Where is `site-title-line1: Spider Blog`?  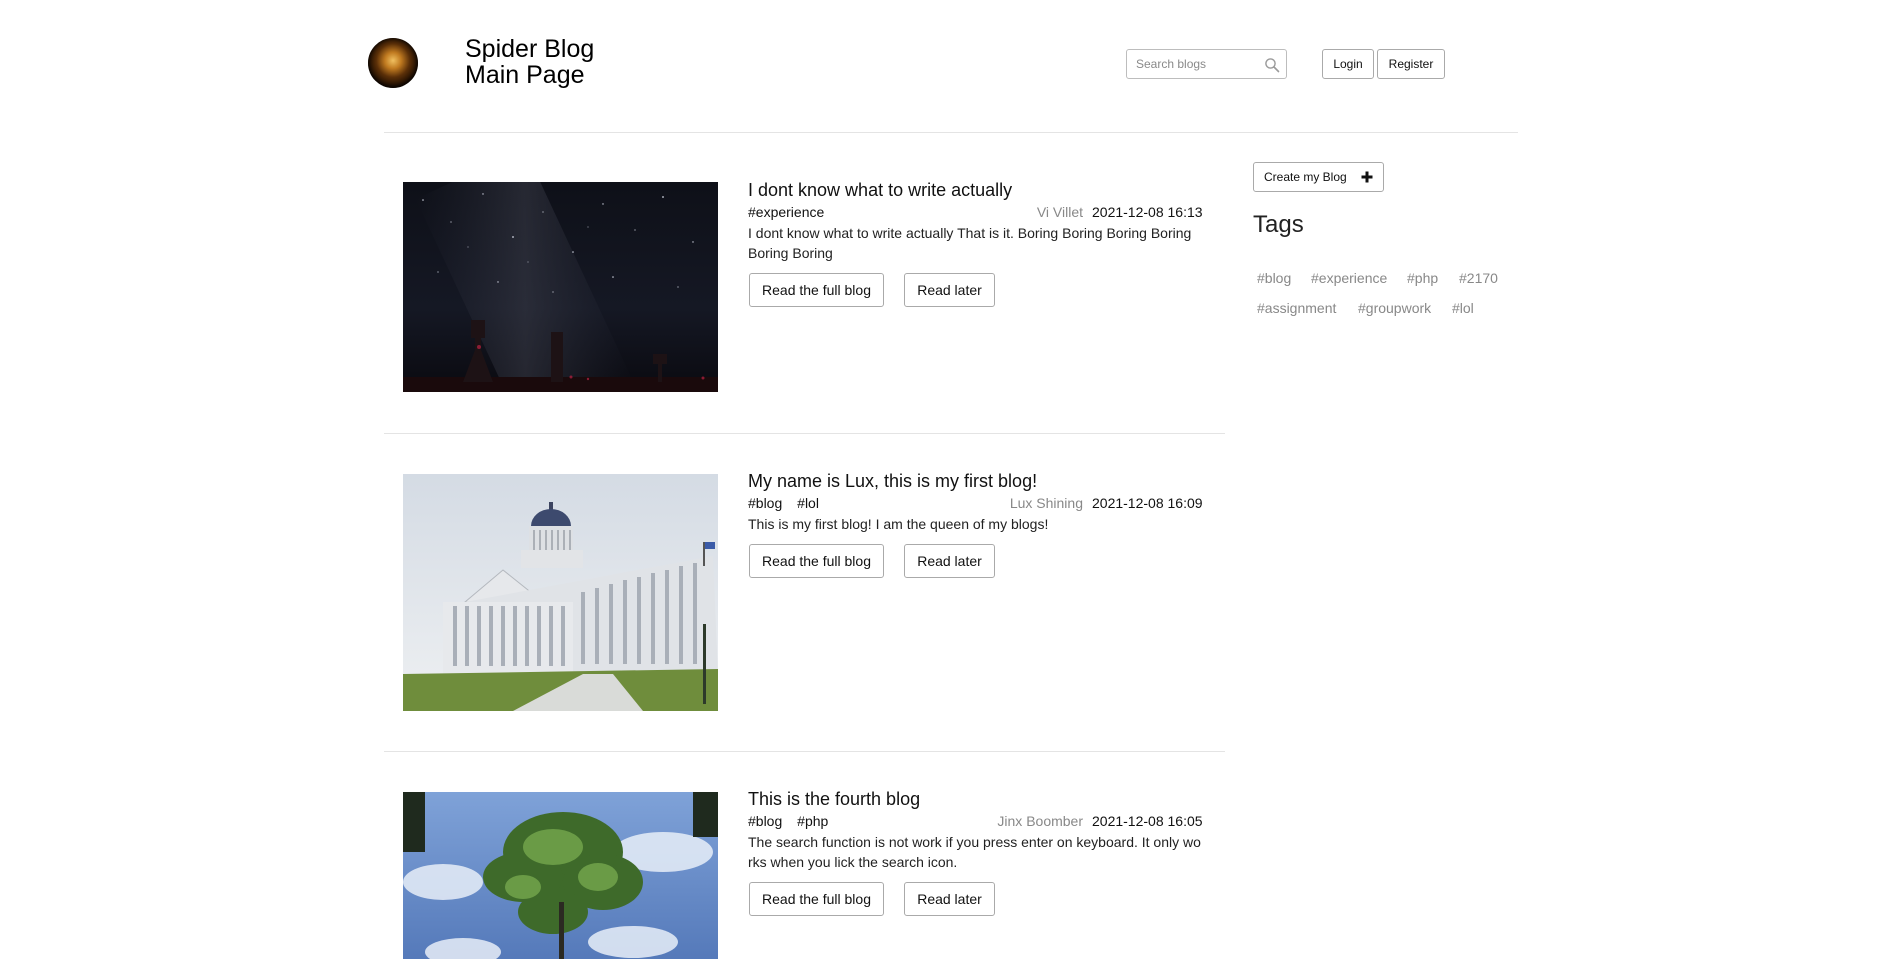
site-title-line1: Spider Blog is located at coordinates (530, 49).